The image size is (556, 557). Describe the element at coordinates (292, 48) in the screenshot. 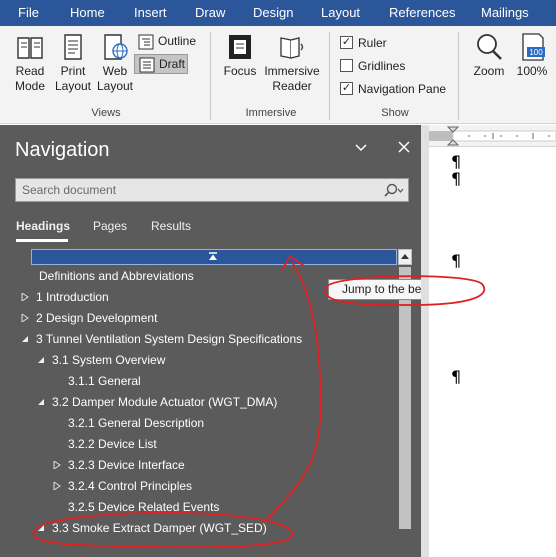

I see `immersive-reader-icon` at that location.